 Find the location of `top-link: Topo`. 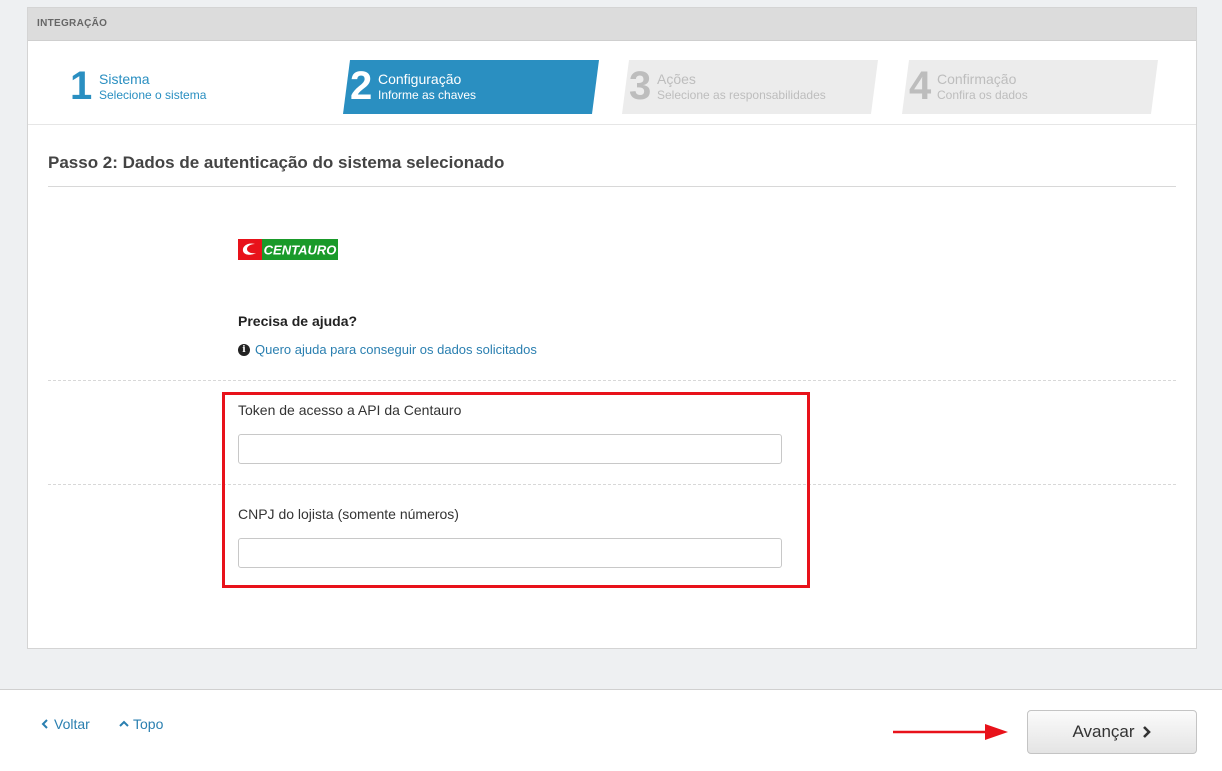

top-link: Topo is located at coordinates (141, 724).